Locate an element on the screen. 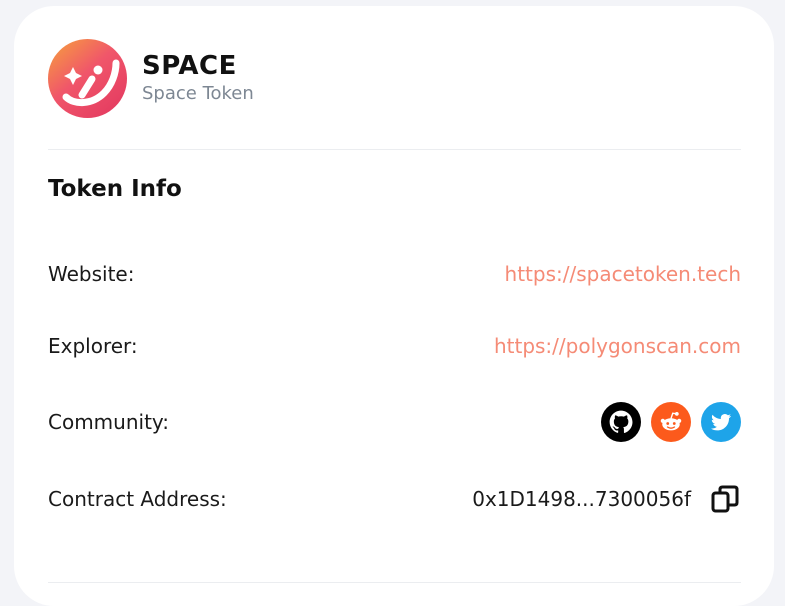 Image resolution: width=785 pixels, height=606 pixels. copy-icon is located at coordinates (725, 499).